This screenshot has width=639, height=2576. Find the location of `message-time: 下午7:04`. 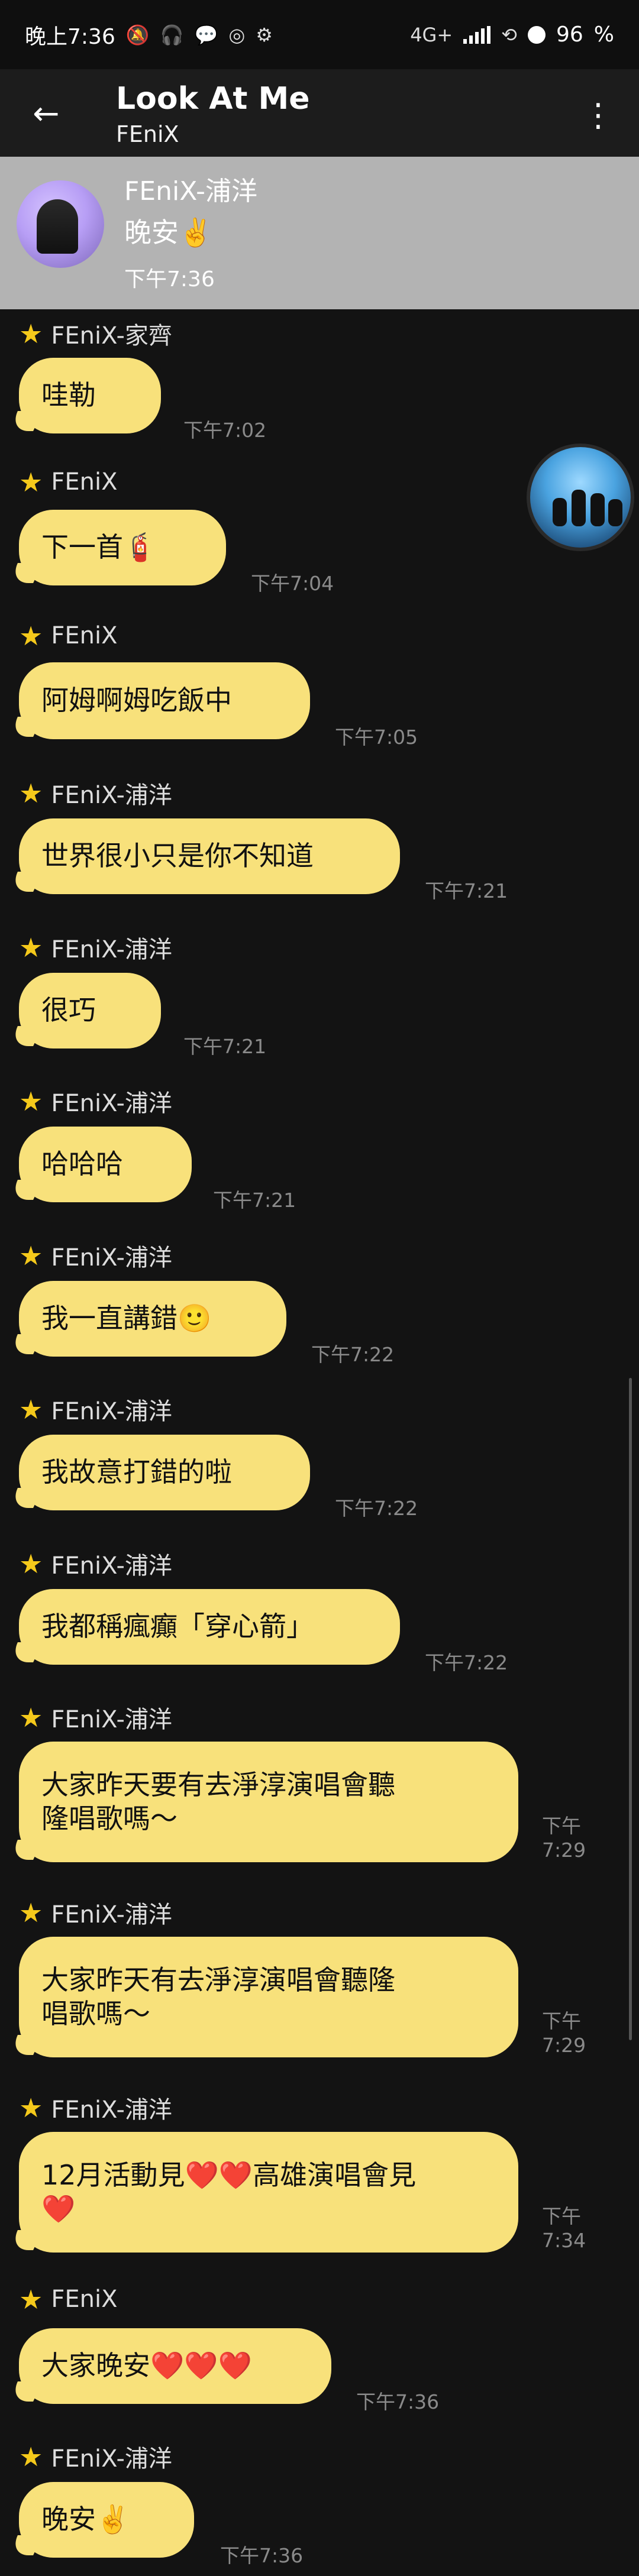

message-time: 下午7:04 is located at coordinates (292, 584).